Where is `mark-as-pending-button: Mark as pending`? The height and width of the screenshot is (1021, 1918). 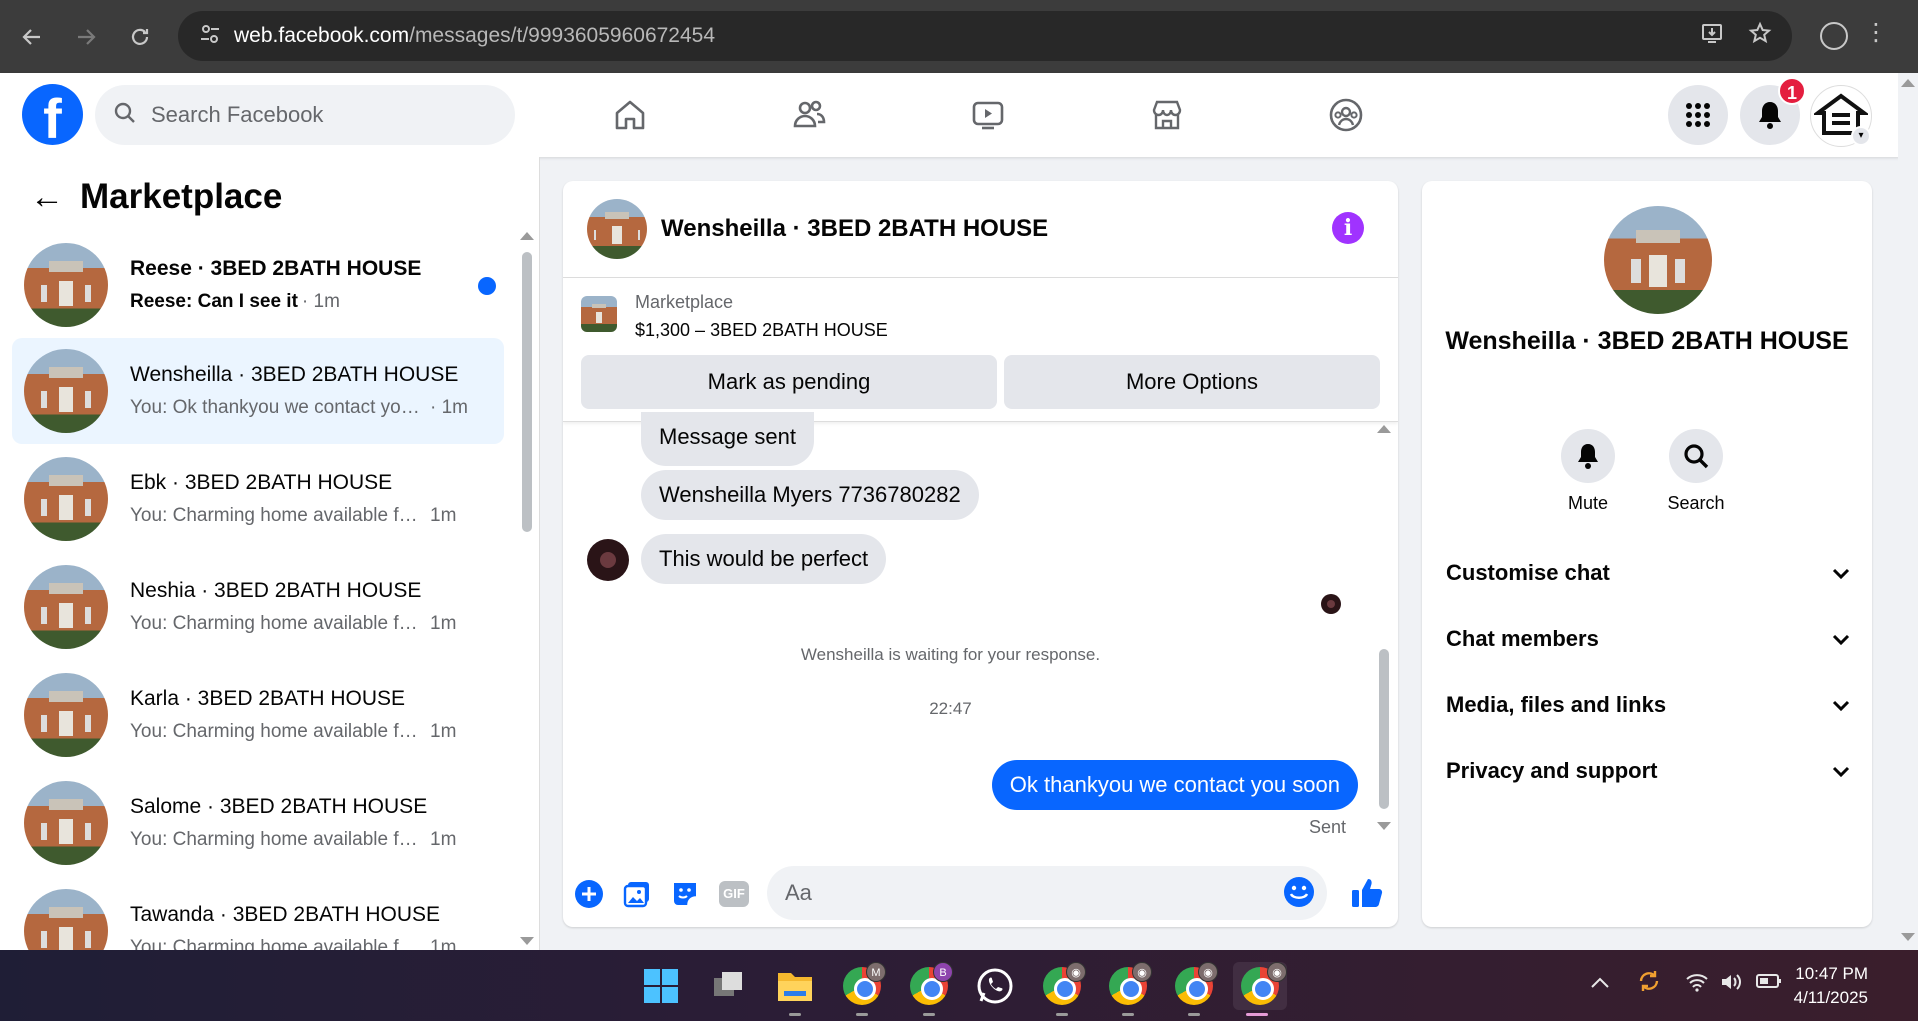 mark-as-pending-button: Mark as pending is located at coordinates (789, 382).